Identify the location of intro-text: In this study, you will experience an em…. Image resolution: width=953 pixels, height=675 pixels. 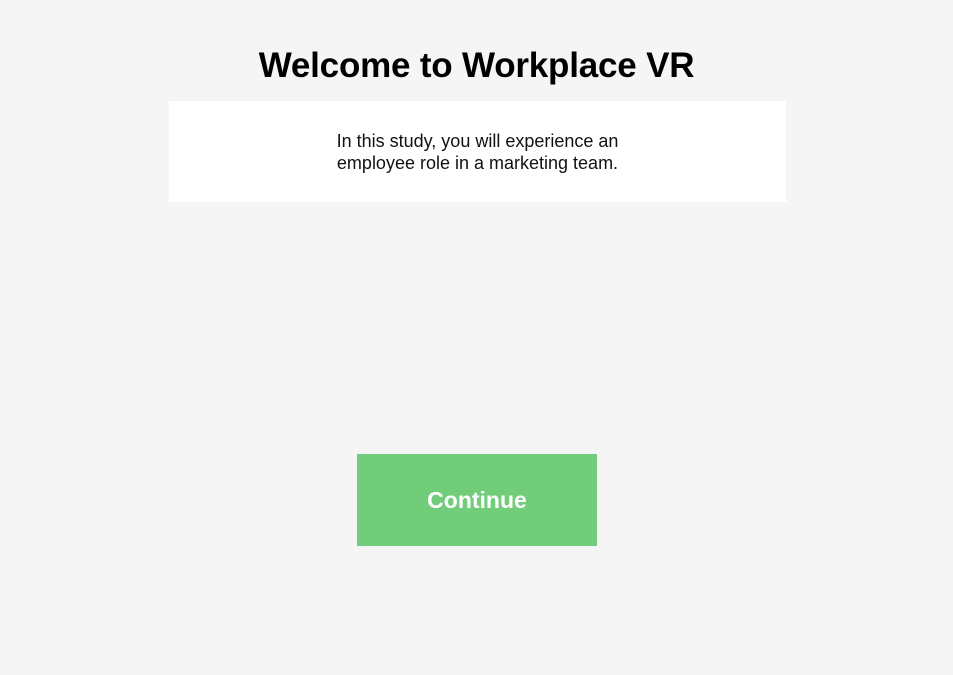
(477, 151).